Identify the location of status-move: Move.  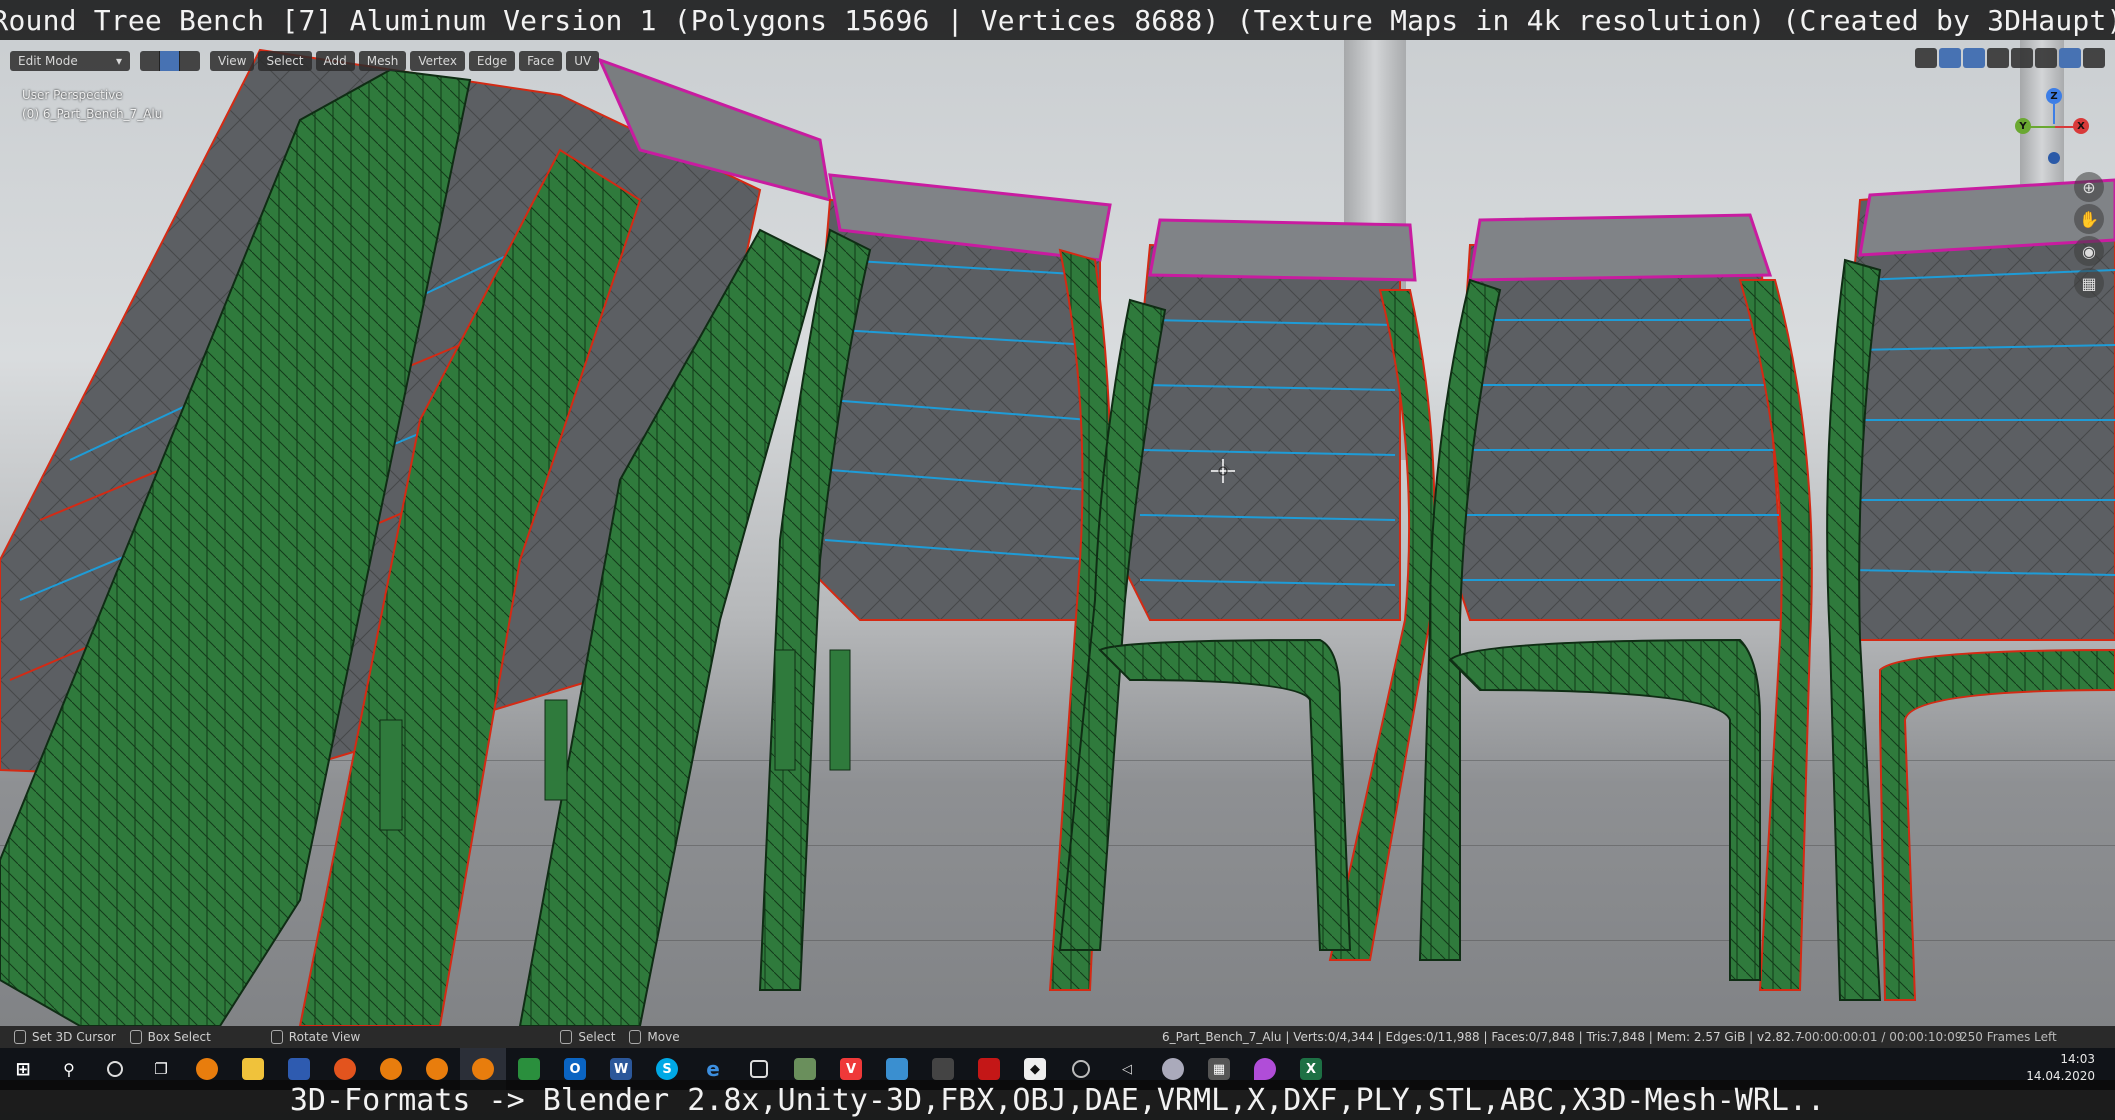
(654, 1037).